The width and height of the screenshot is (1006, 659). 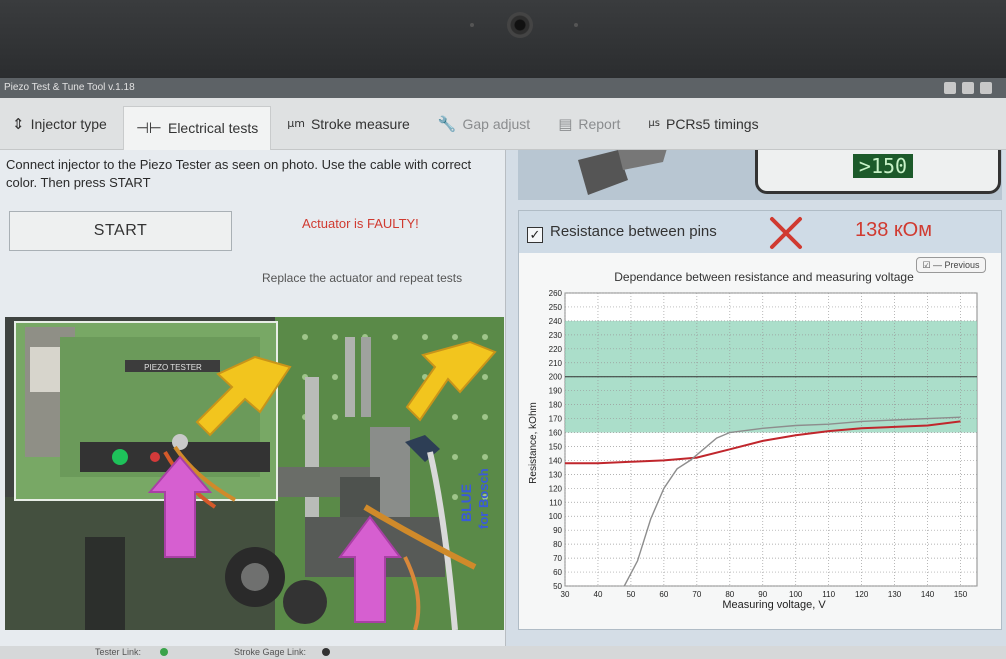 What do you see at coordinates (654, 123) in the screenshot?
I see `timing-icon: μs` at bounding box center [654, 123].